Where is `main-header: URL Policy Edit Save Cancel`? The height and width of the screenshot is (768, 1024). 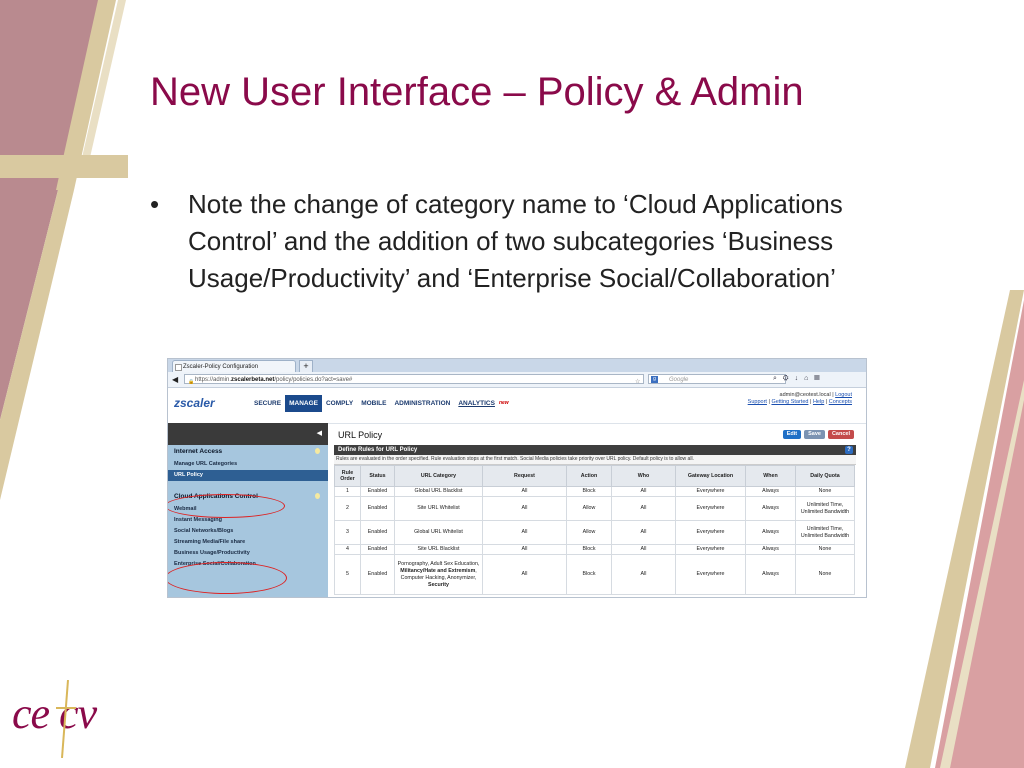
main-header: URL Policy Edit Save Cancel is located at coordinates (595, 434).